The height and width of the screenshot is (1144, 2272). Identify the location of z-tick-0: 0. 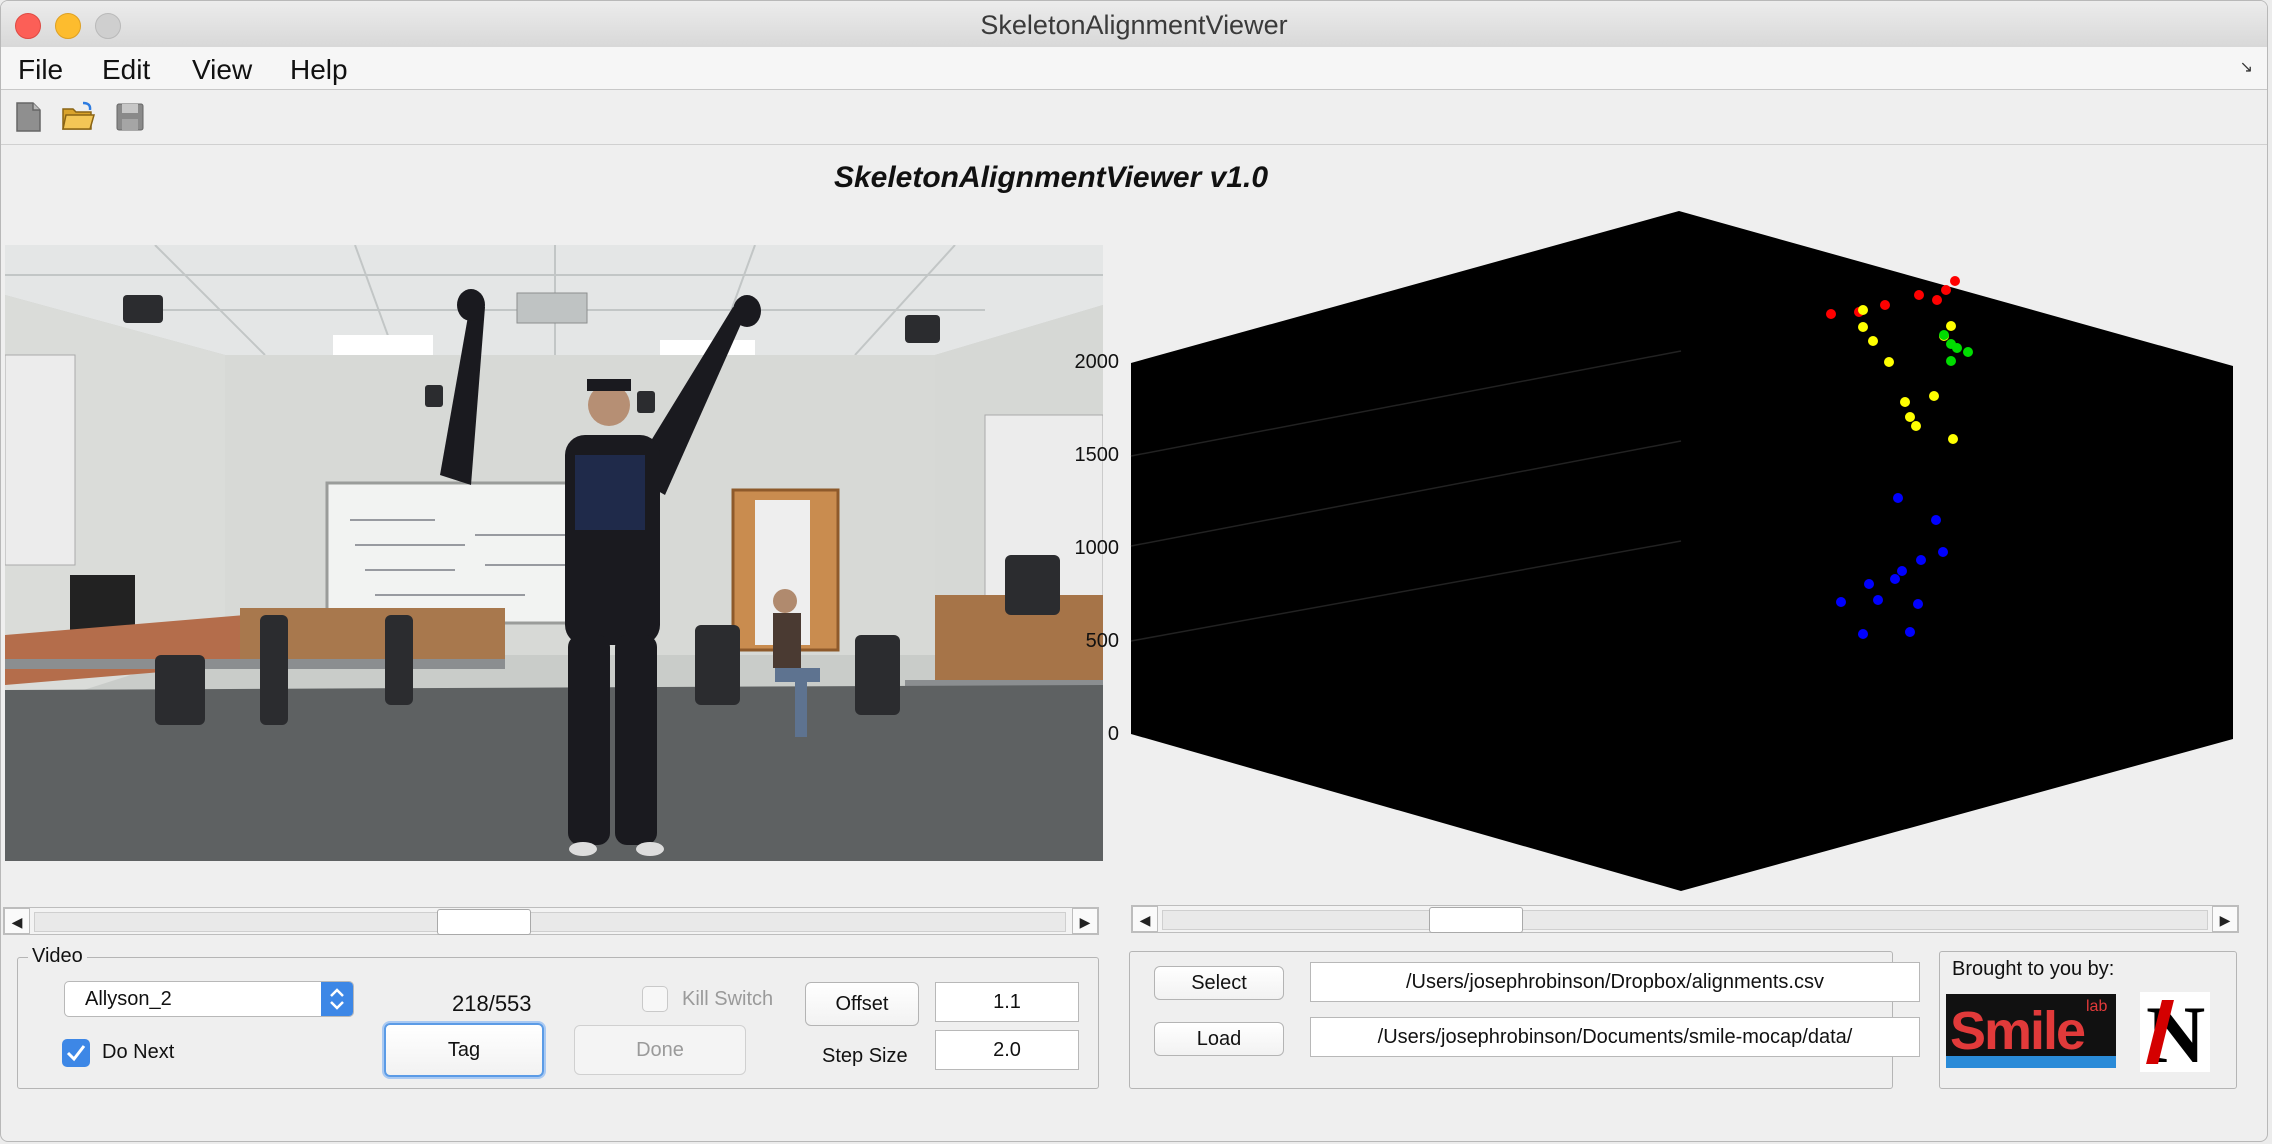
(1113, 734).